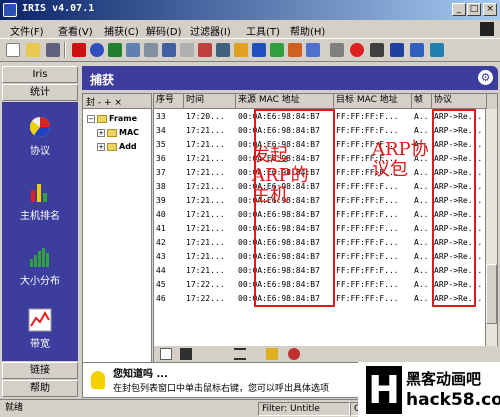 The height and width of the screenshot is (417, 500). I want to click on tree-node-address: + Add, so click(117, 146).